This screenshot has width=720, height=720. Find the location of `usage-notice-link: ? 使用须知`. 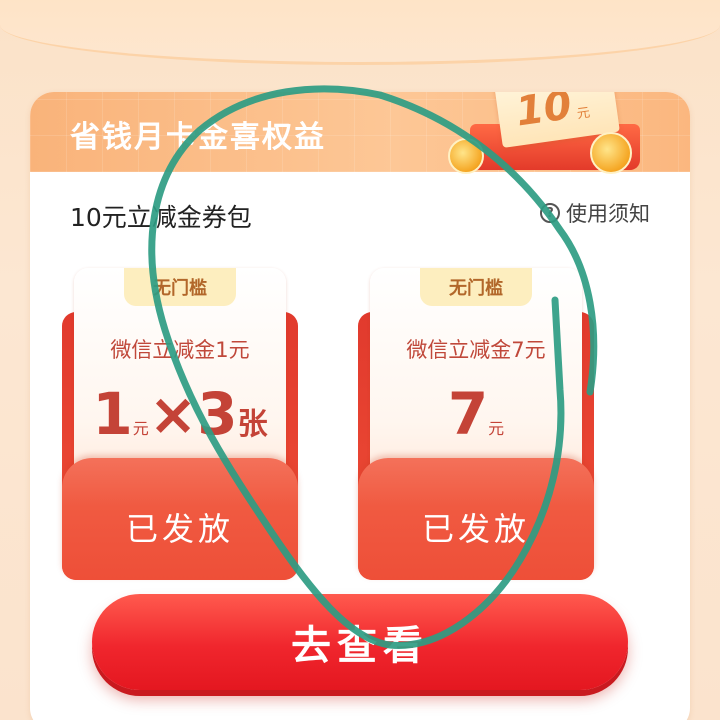

usage-notice-link: ? 使用须知 is located at coordinates (595, 213).